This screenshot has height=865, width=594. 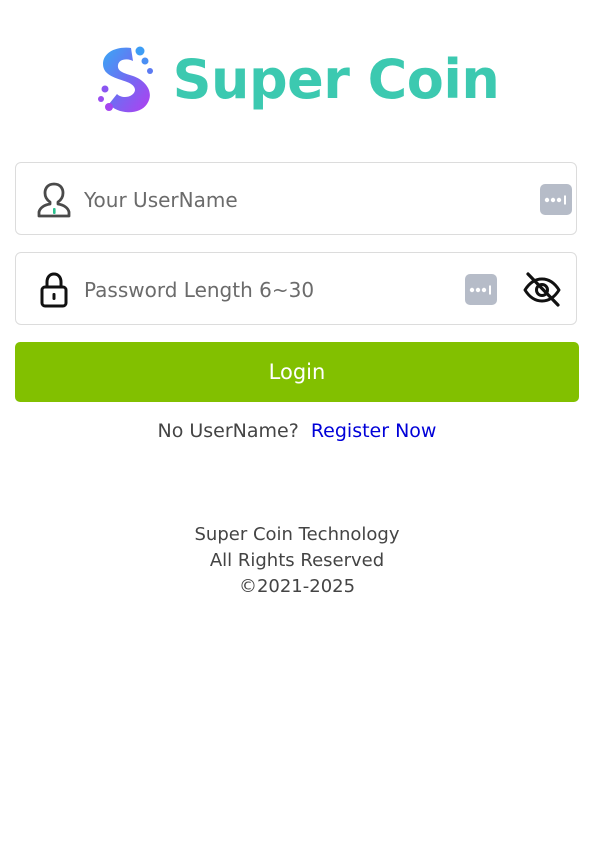 I want to click on brand-header: Super Coin, so click(x=297, y=80).